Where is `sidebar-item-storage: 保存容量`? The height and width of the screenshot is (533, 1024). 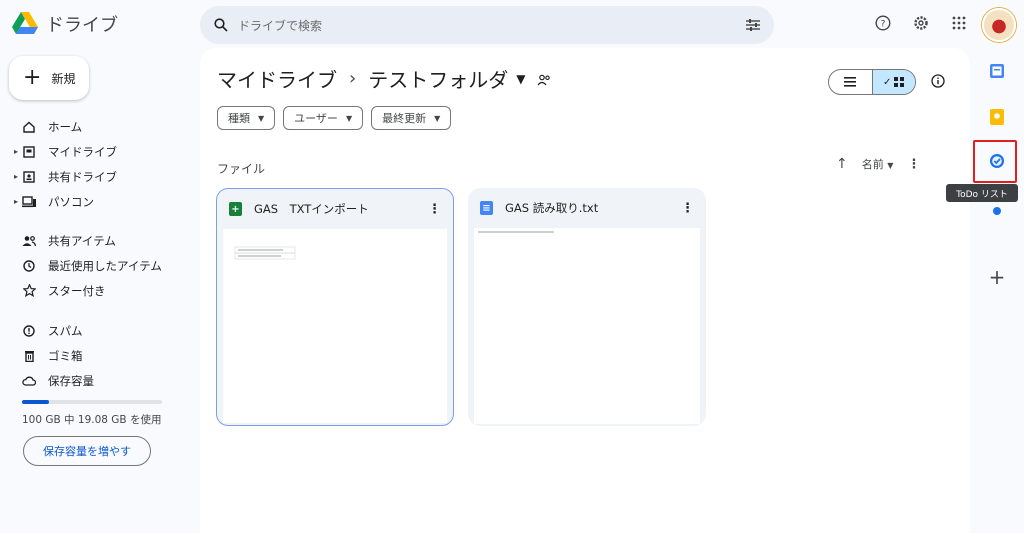
sidebar-item-storage: 保存容量 is located at coordinates (104, 380).